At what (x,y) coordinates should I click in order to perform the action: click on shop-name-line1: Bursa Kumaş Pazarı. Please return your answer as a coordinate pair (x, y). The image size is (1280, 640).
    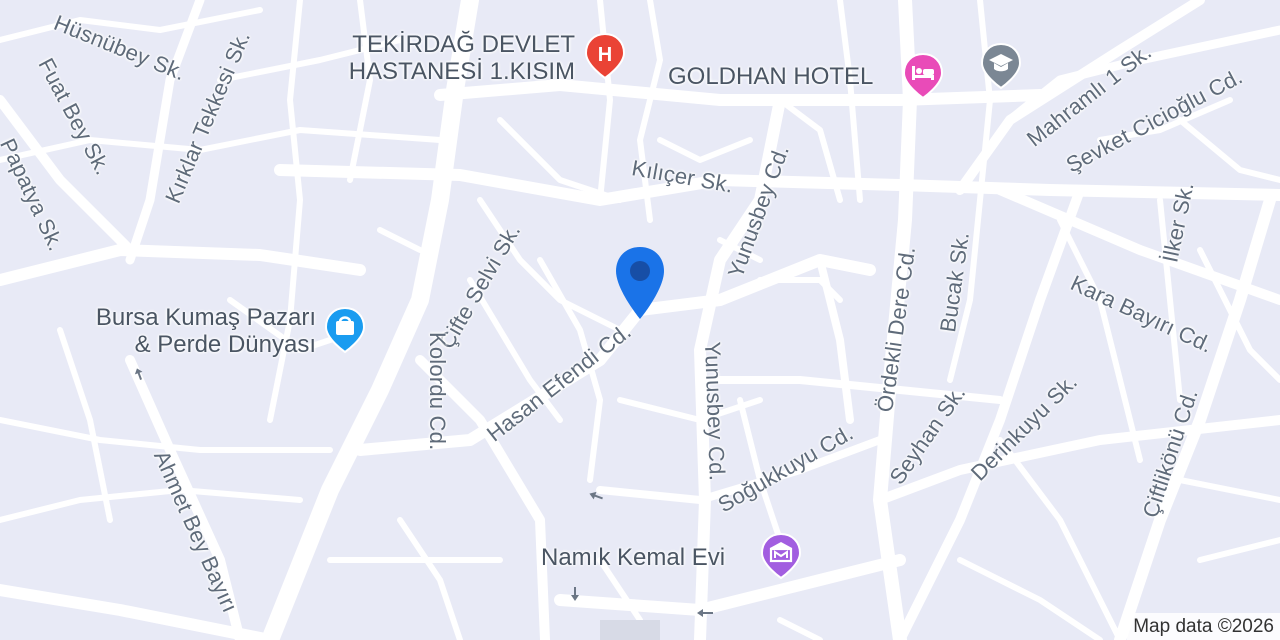
    Looking at the image, I should click on (205, 317).